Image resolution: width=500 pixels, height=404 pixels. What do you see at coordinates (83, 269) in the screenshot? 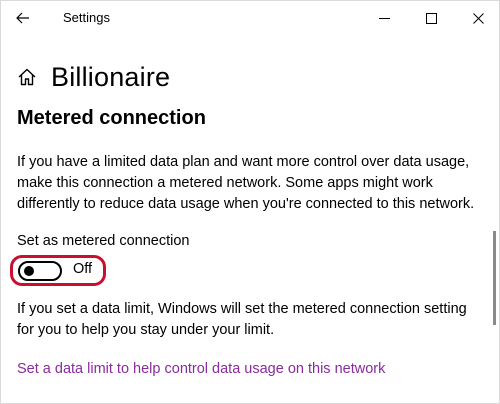
I see `toggle-state-text: Off` at bounding box center [83, 269].